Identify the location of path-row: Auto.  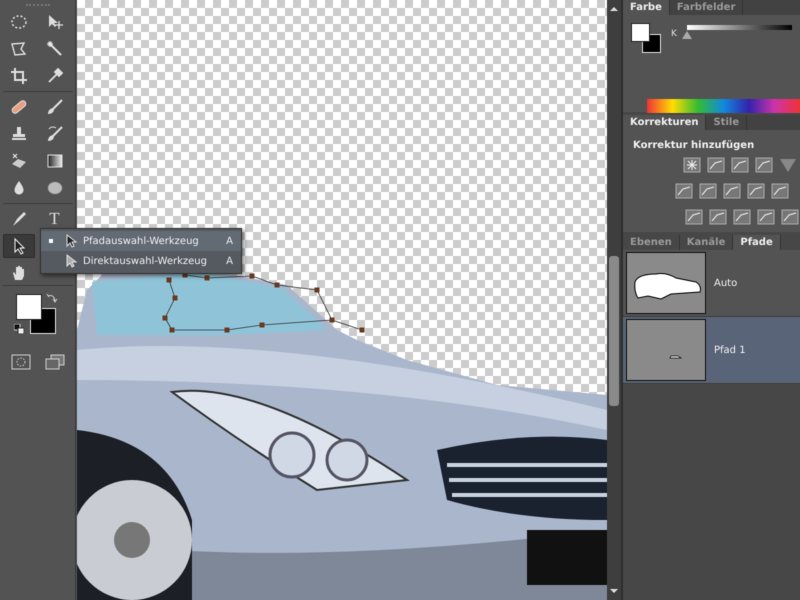
(711, 283).